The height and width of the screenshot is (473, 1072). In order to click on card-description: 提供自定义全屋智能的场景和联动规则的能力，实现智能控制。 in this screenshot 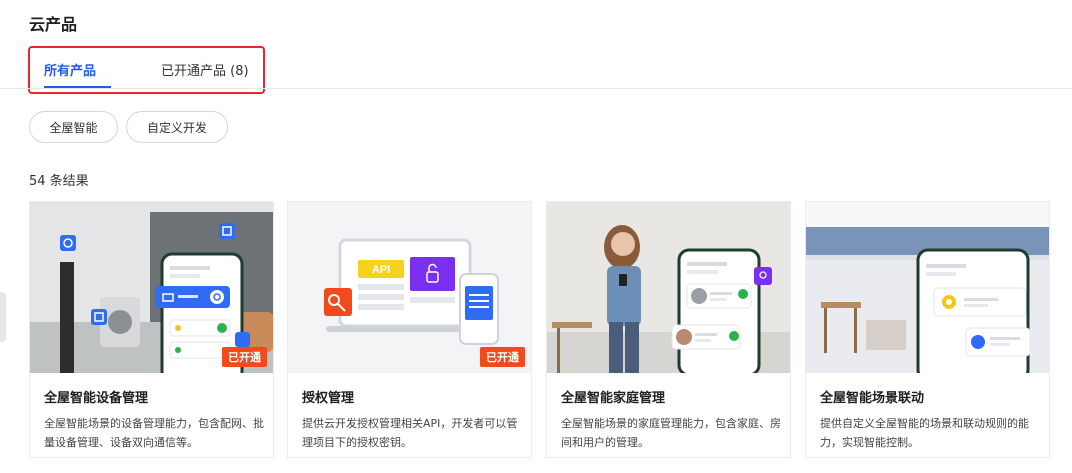, I will do `click(924, 433)`.